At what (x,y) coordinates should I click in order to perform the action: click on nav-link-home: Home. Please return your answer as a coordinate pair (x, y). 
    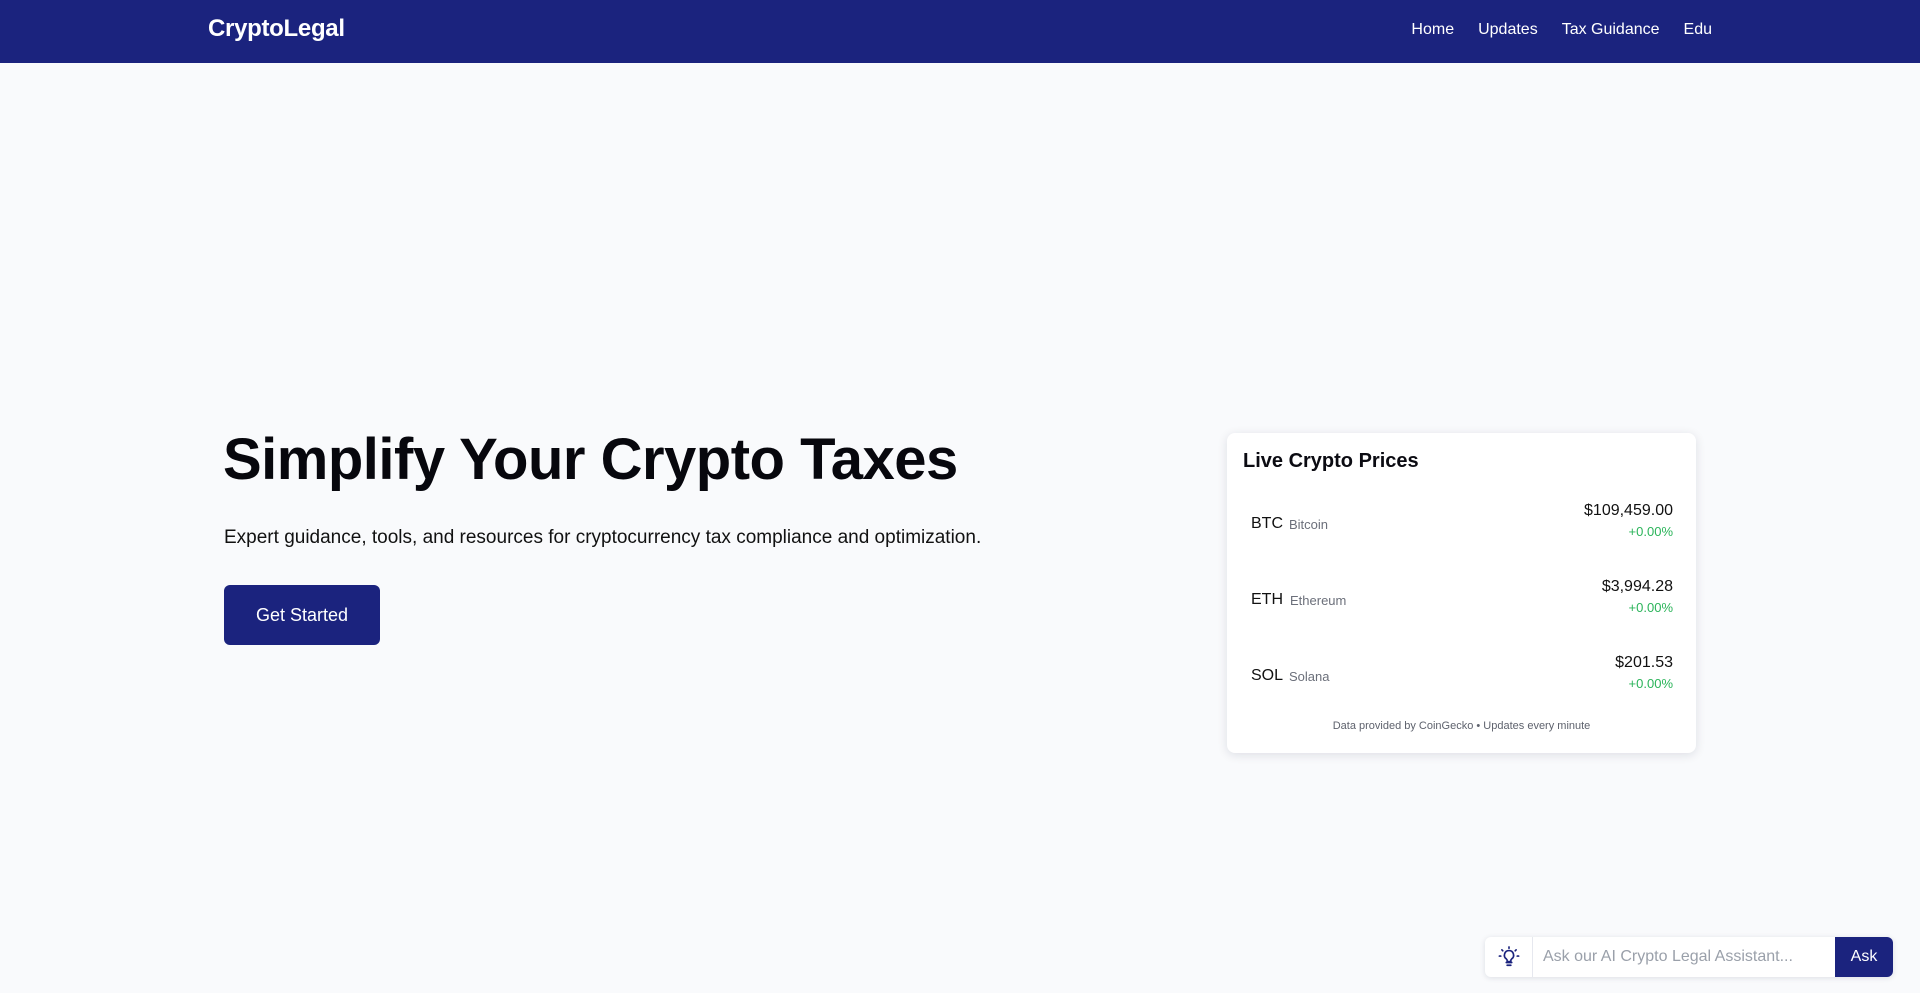
    Looking at the image, I should click on (1432, 30).